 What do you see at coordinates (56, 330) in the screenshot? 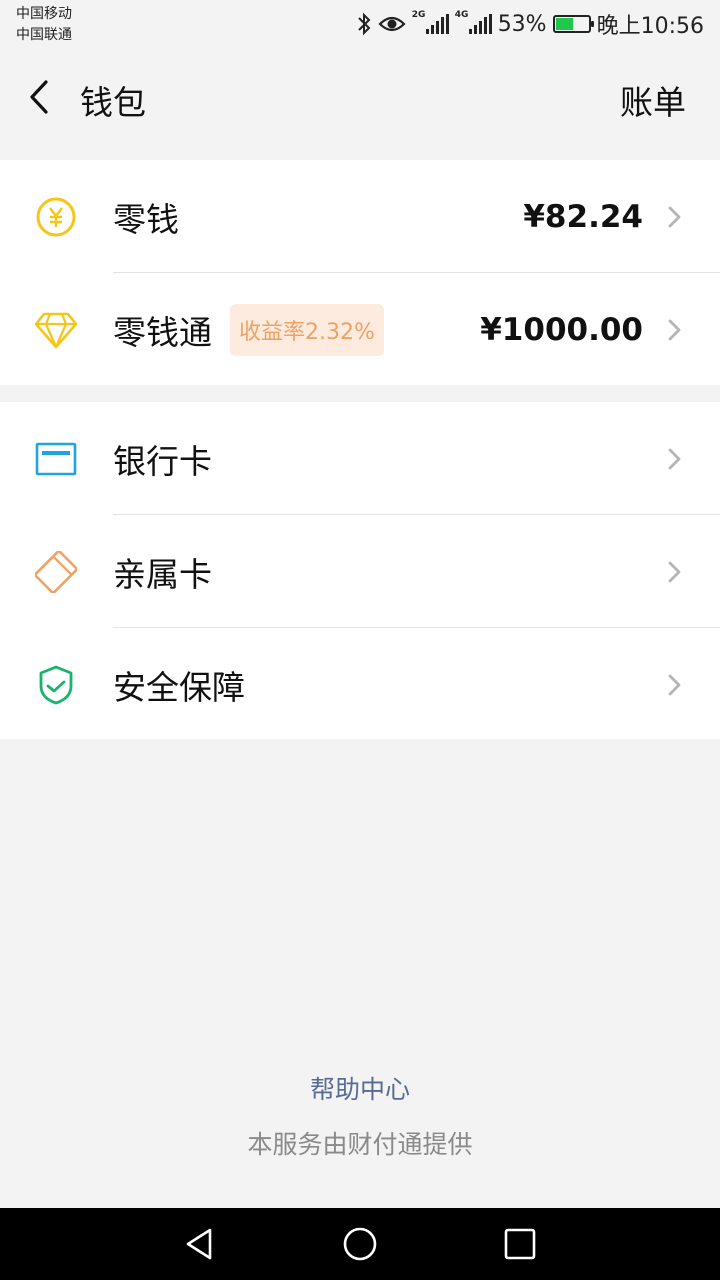
I see `diamond-icon` at bounding box center [56, 330].